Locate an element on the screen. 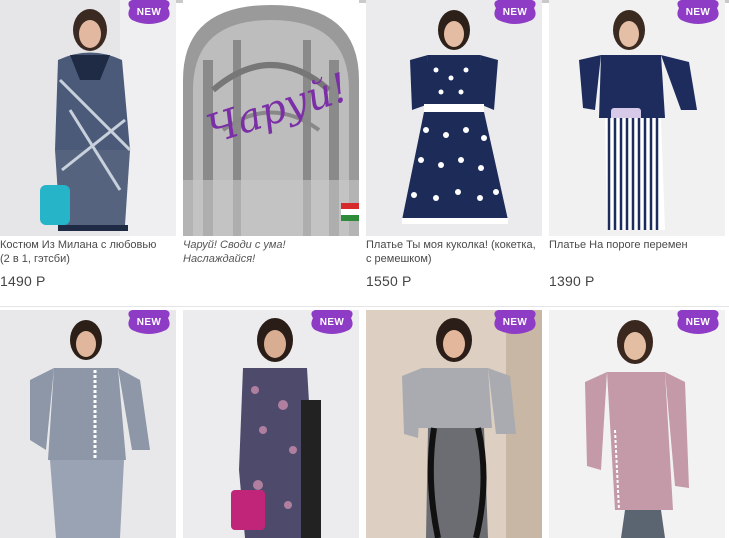  product-card: NEW Платье На пороге перемен 1390 Р is located at coordinates (637, 150).